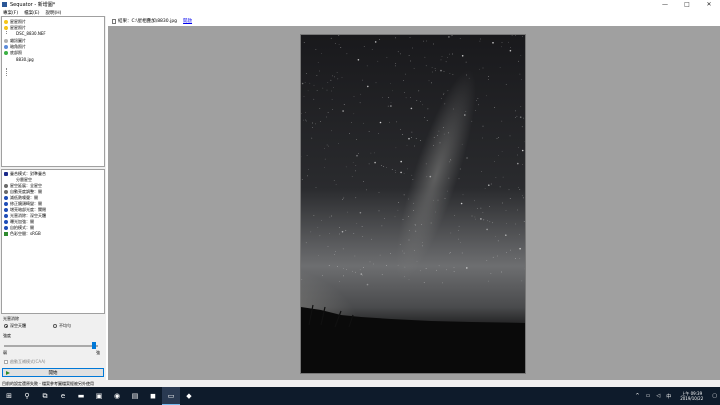 This screenshot has height=405, width=720. I want to click on radio-label: 深空天體, so click(18, 325).